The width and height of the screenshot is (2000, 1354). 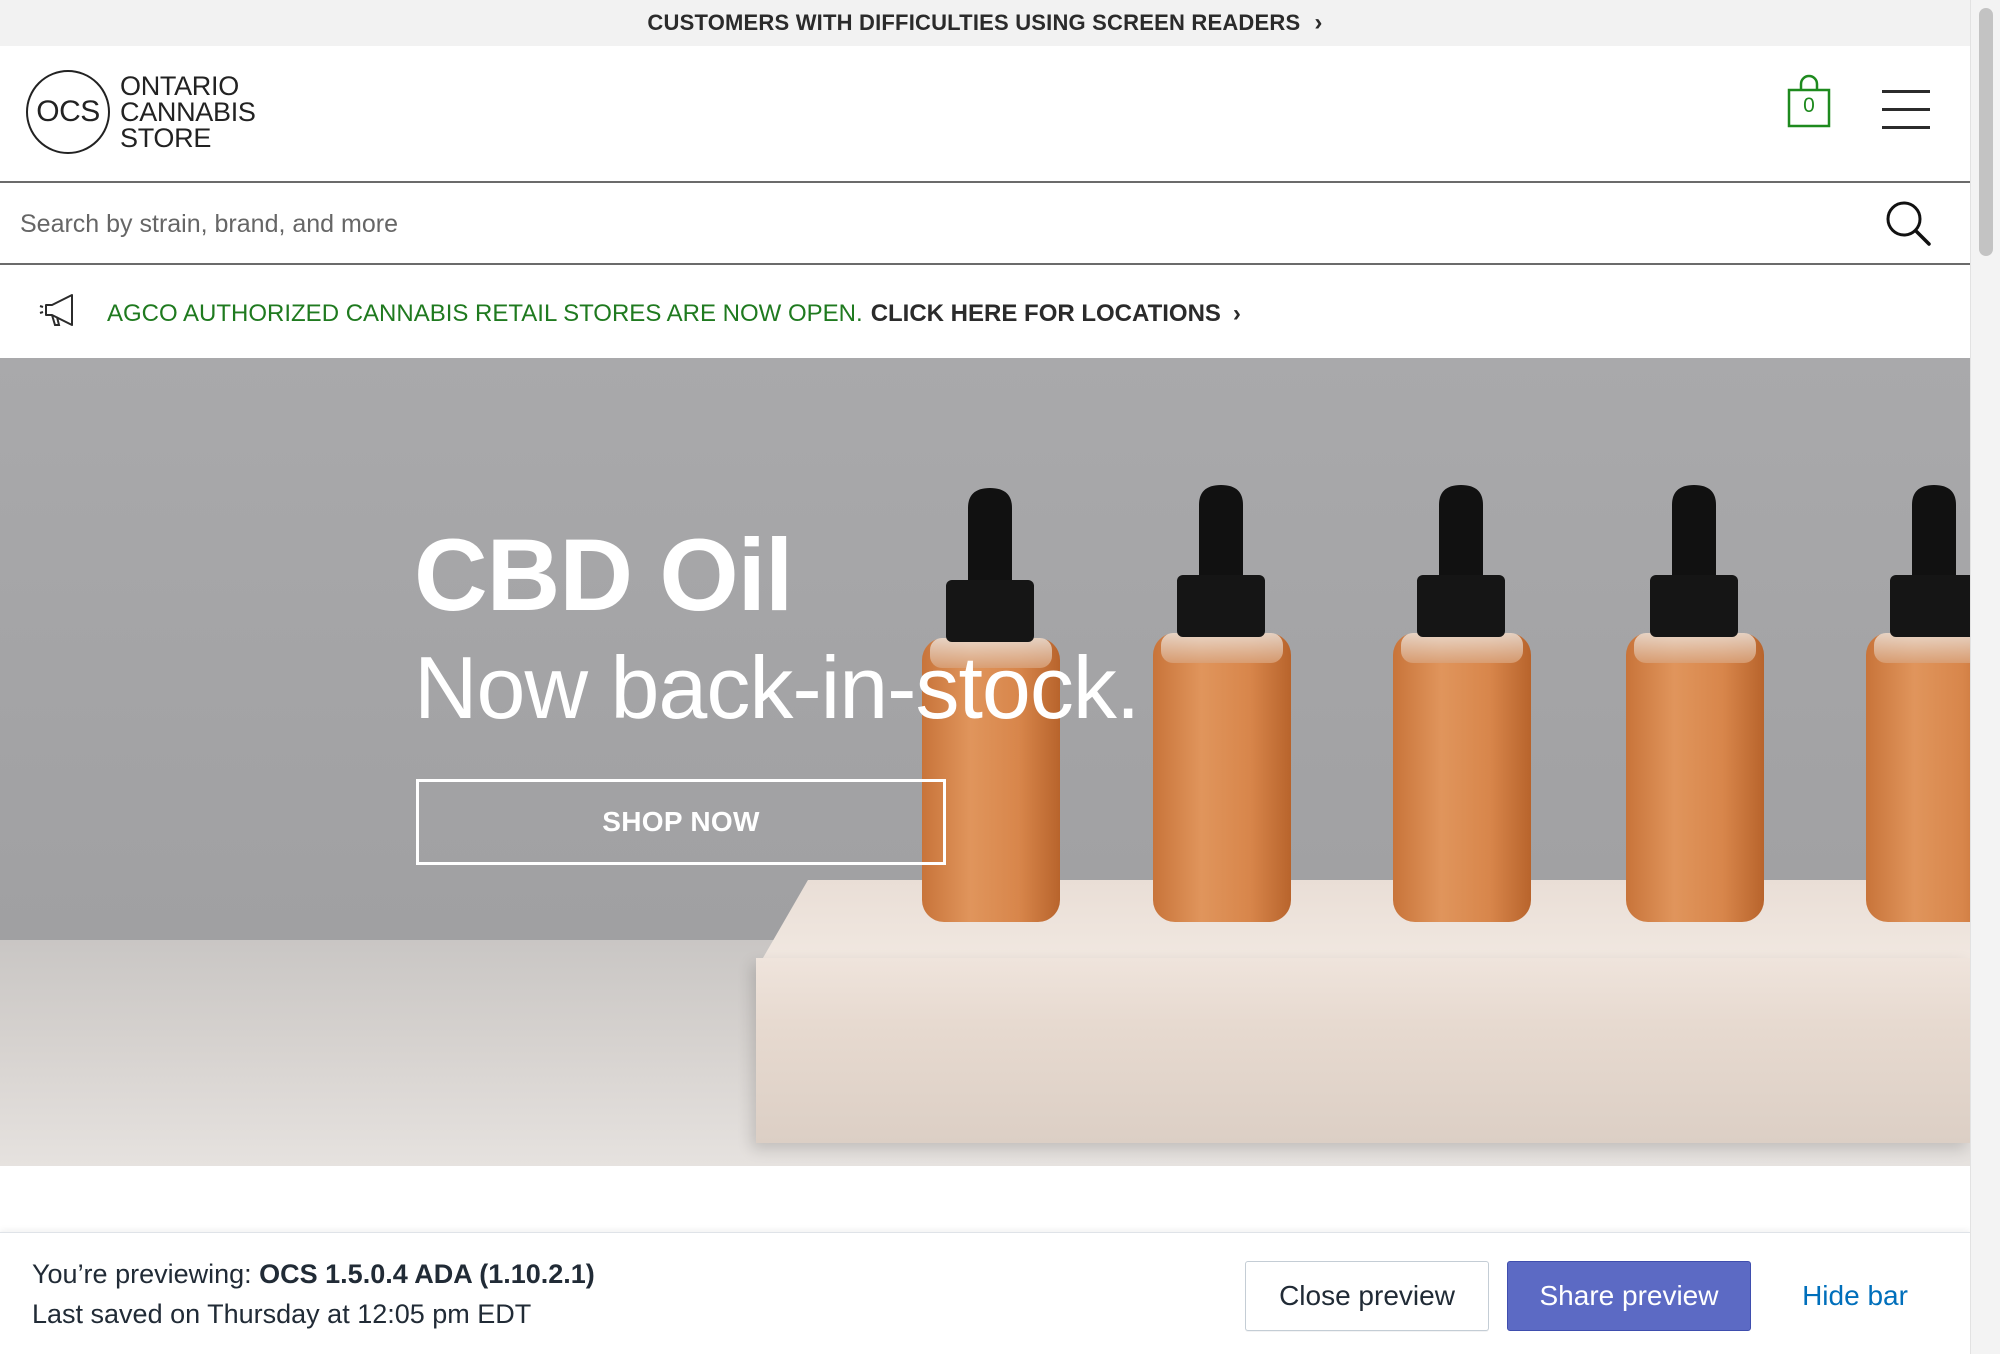 I want to click on site-header: OCS ONTARIO CANNABIS STORE 0, so click(x=985, y=114).